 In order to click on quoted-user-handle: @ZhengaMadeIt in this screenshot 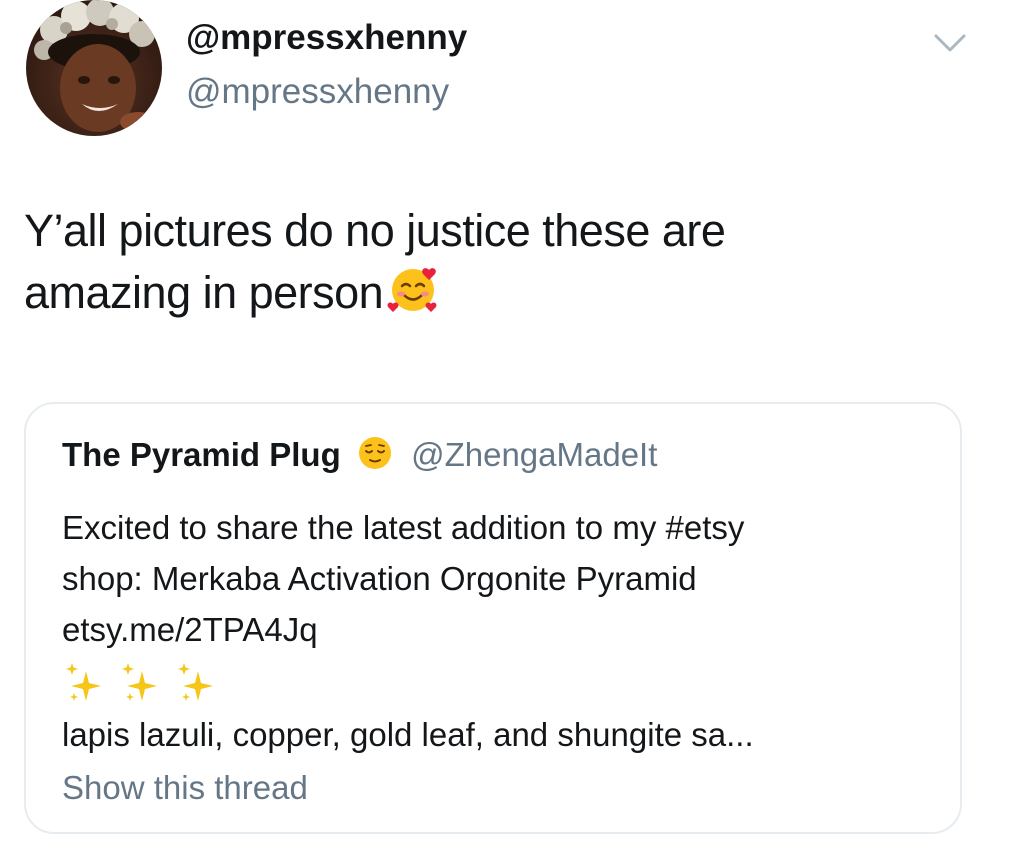, I will do `click(534, 454)`.